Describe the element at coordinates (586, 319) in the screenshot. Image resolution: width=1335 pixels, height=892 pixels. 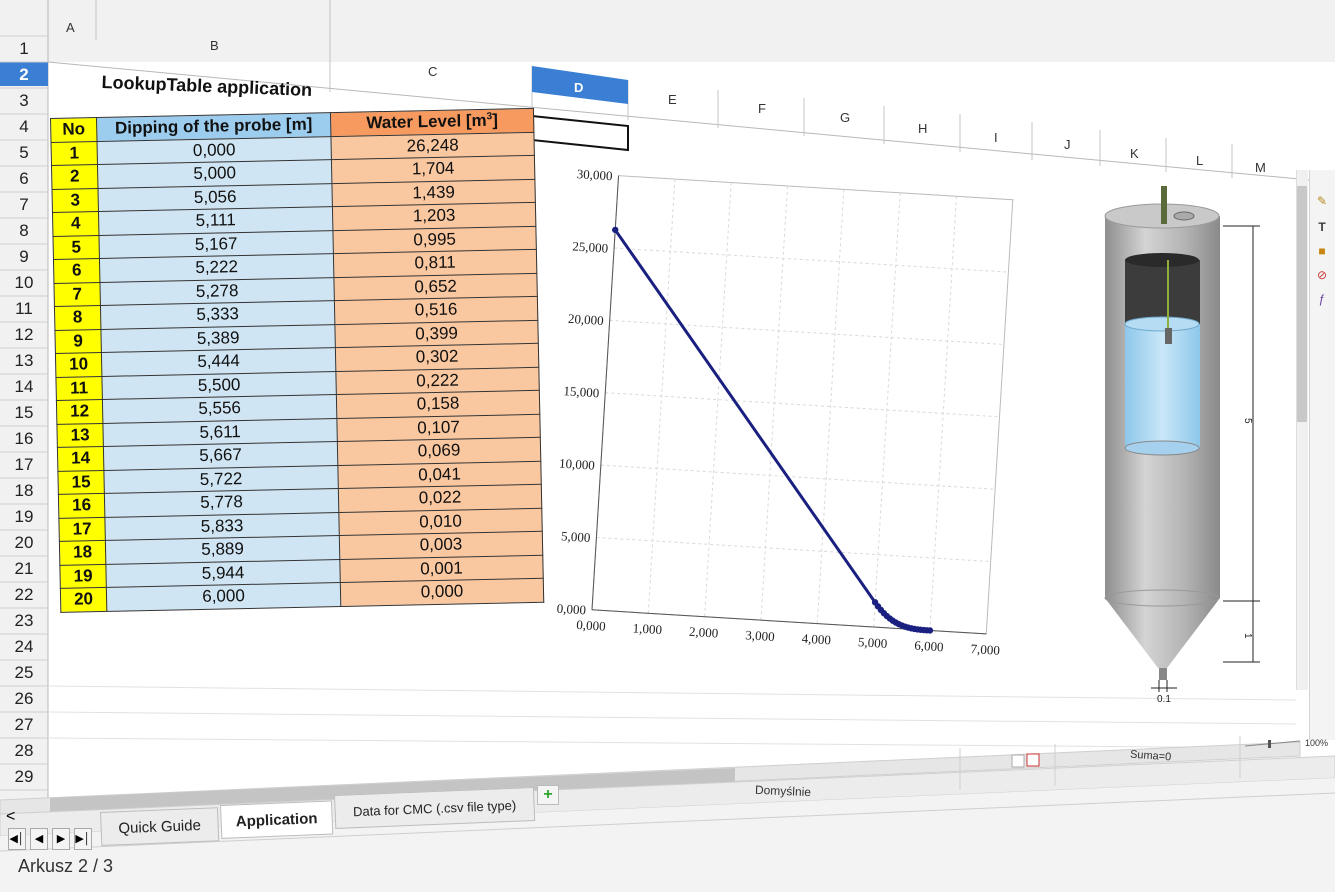
I see `chart-y-tick-label: 20,000` at that location.